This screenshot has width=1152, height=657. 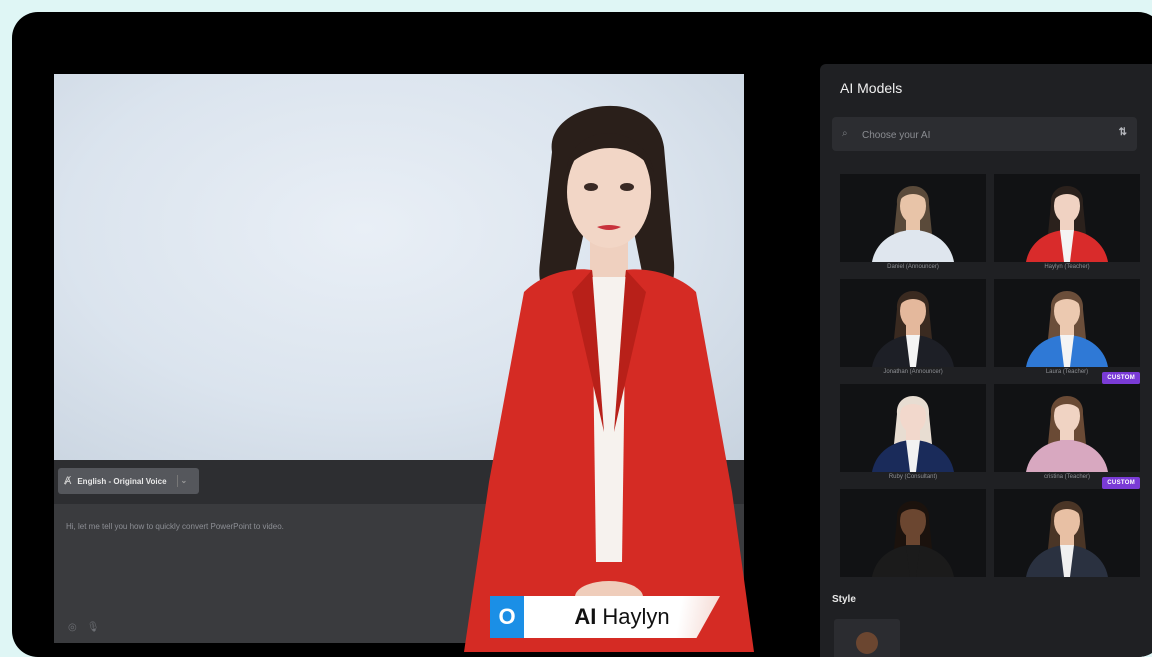 I want to click on voice-language-button: Ⱥ English - Original Voice ⌄, so click(x=128, y=481).